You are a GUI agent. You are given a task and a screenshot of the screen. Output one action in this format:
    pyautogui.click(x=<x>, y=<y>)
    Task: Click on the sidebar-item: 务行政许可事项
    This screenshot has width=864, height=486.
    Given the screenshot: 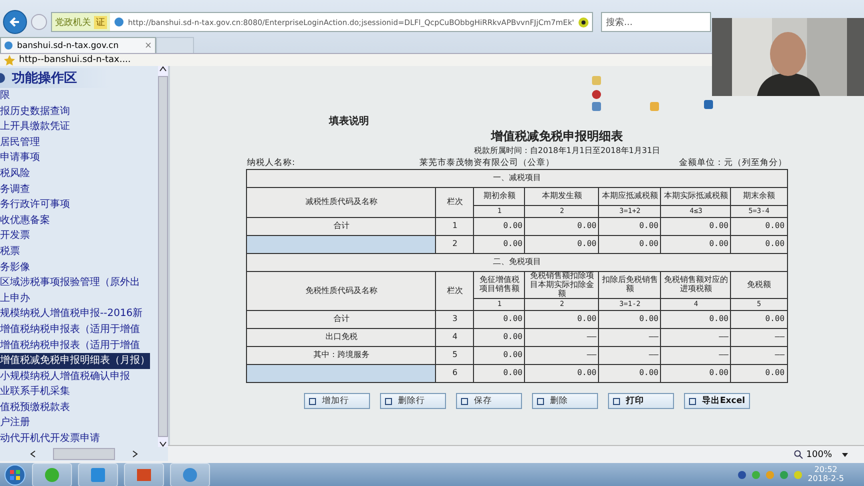 What is the action you would take?
    pyautogui.click(x=79, y=205)
    